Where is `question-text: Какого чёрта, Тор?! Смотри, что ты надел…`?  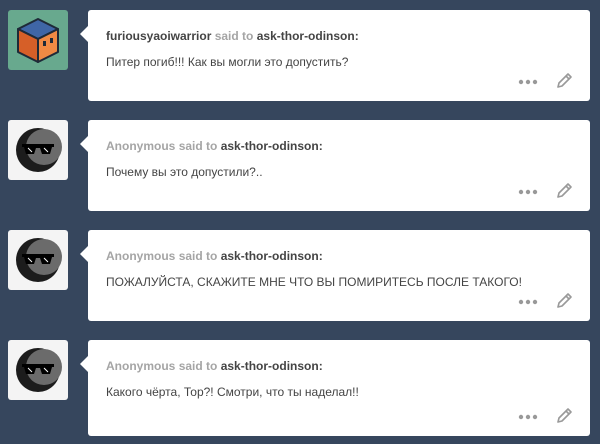 question-text: Какого чёрта, Тор?! Смотри, что ты надел… is located at coordinates (232, 392).